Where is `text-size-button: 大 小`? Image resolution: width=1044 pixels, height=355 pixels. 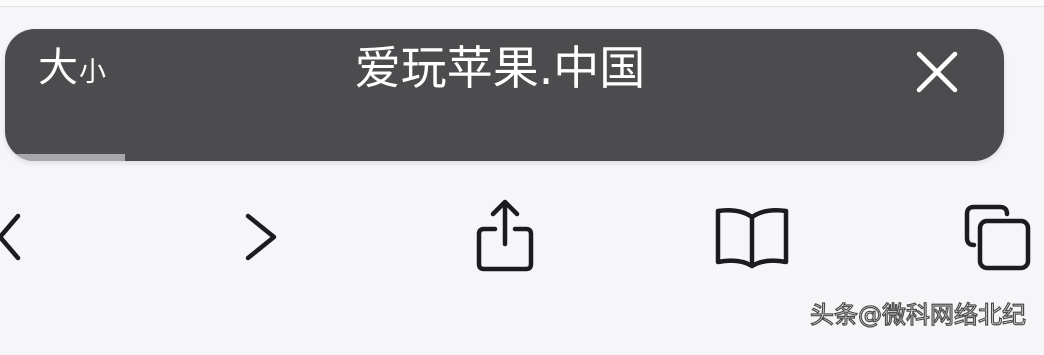 text-size-button: 大 小 is located at coordinates (72, 68).